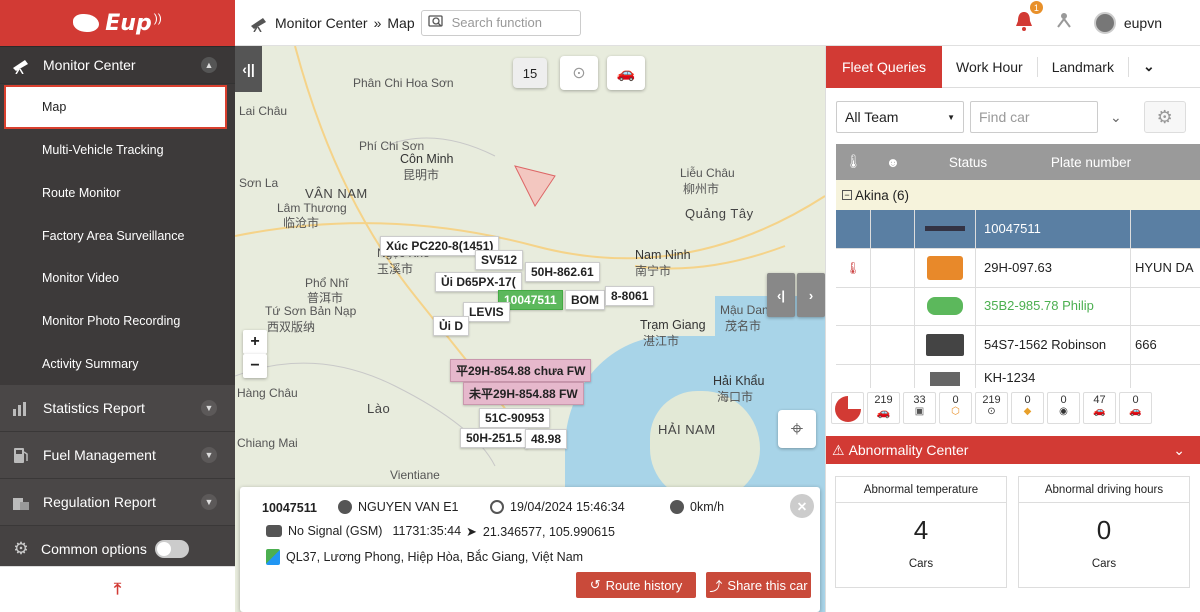  What do you see at coordinates (884, 66) in the screenshot?
I see `tab-fleet-queries: Fleet Queries` at bounding box center [884, 66].